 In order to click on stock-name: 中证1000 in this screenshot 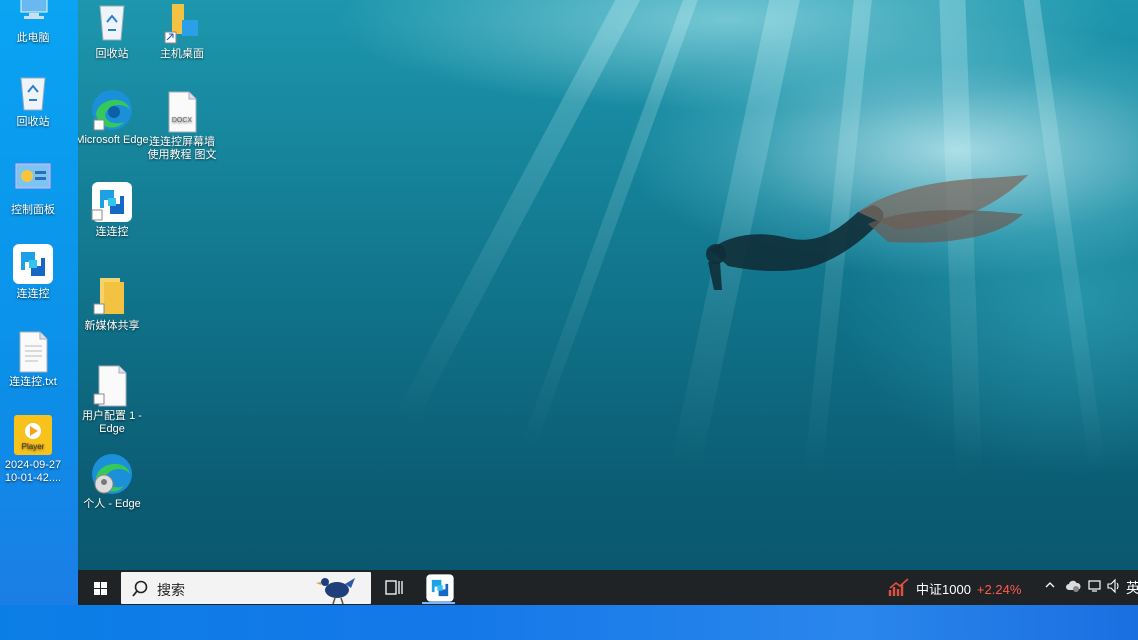, I will do `click(943, 589)`.